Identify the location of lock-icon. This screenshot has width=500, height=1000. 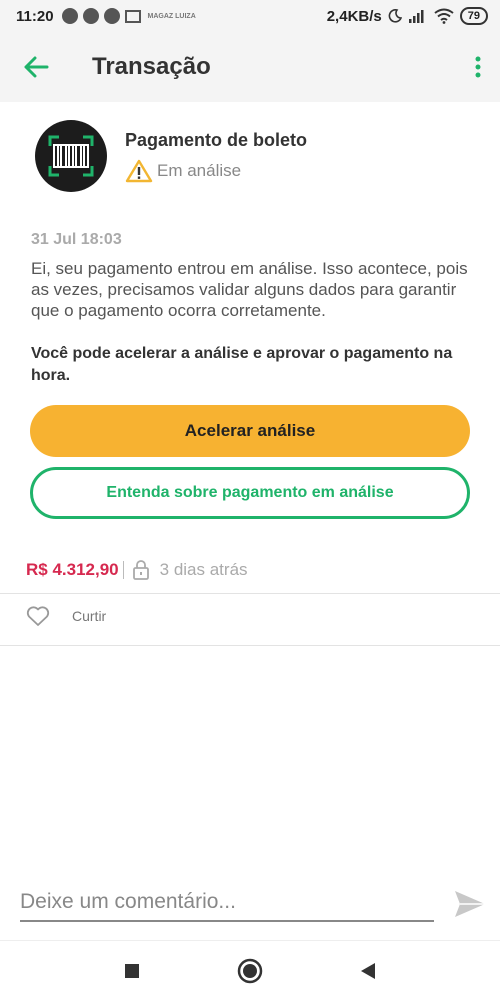
(140, 570).